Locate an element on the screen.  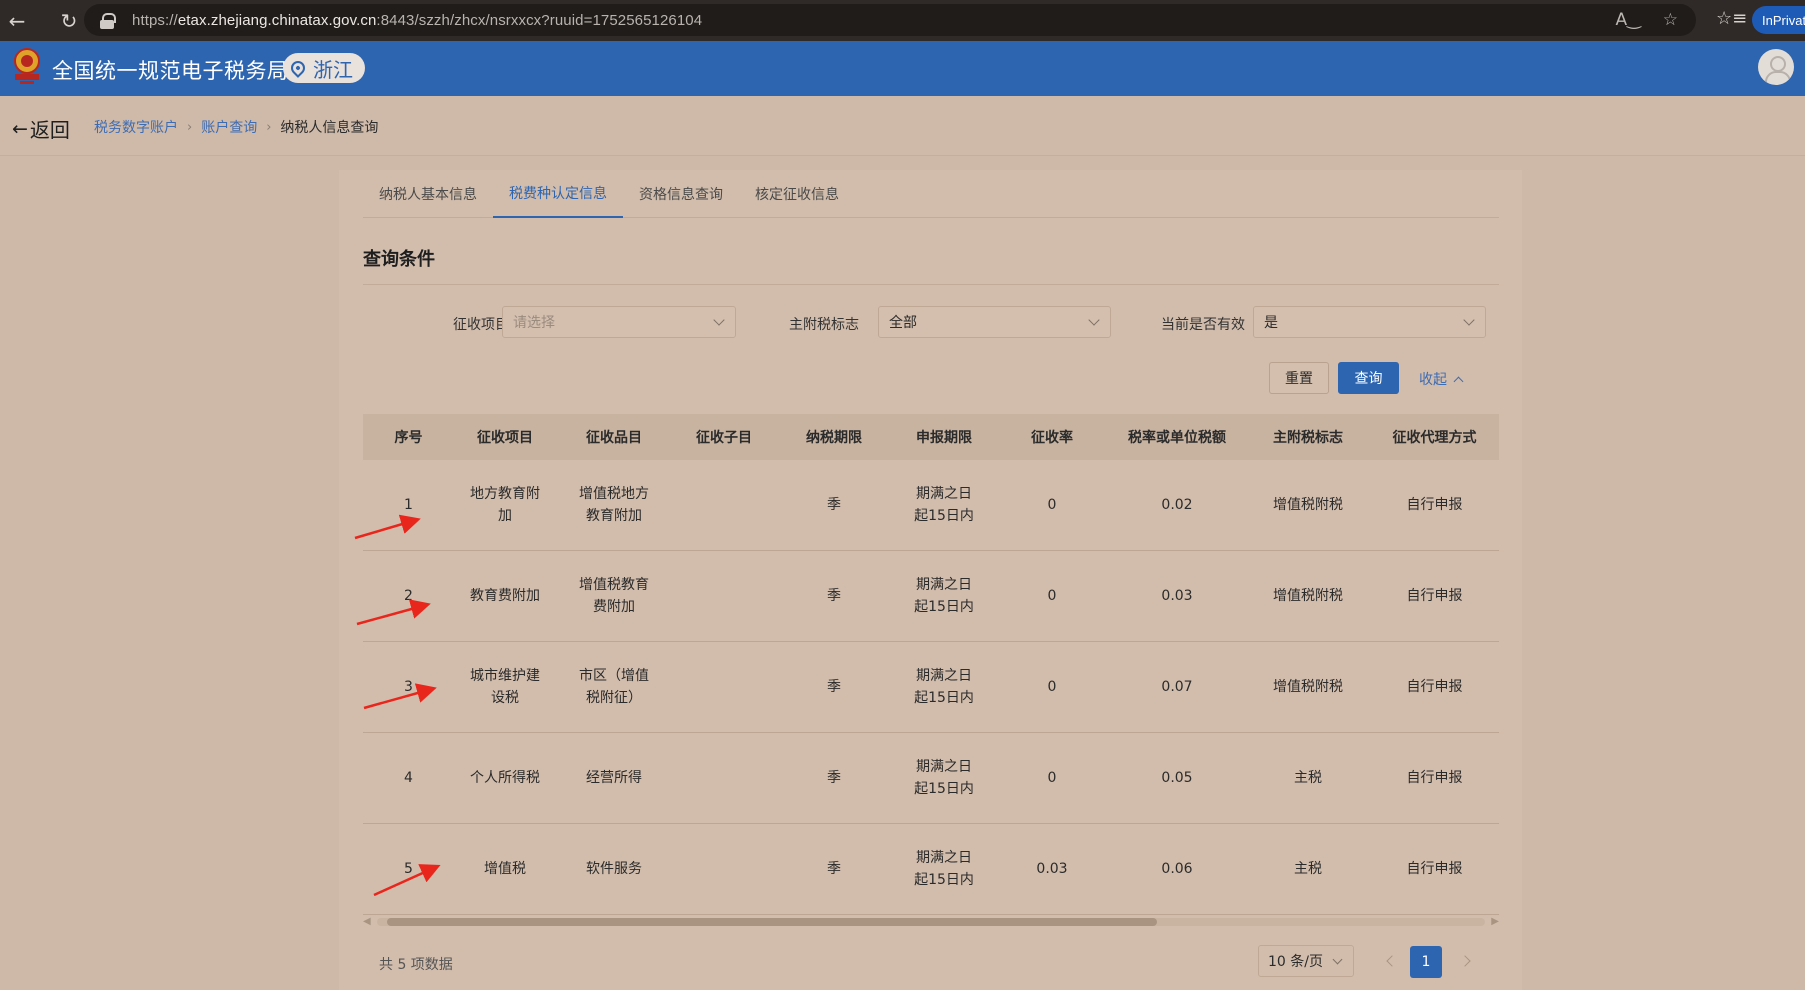
left-arrow-icon: ← is located at coordinates (20, 128).